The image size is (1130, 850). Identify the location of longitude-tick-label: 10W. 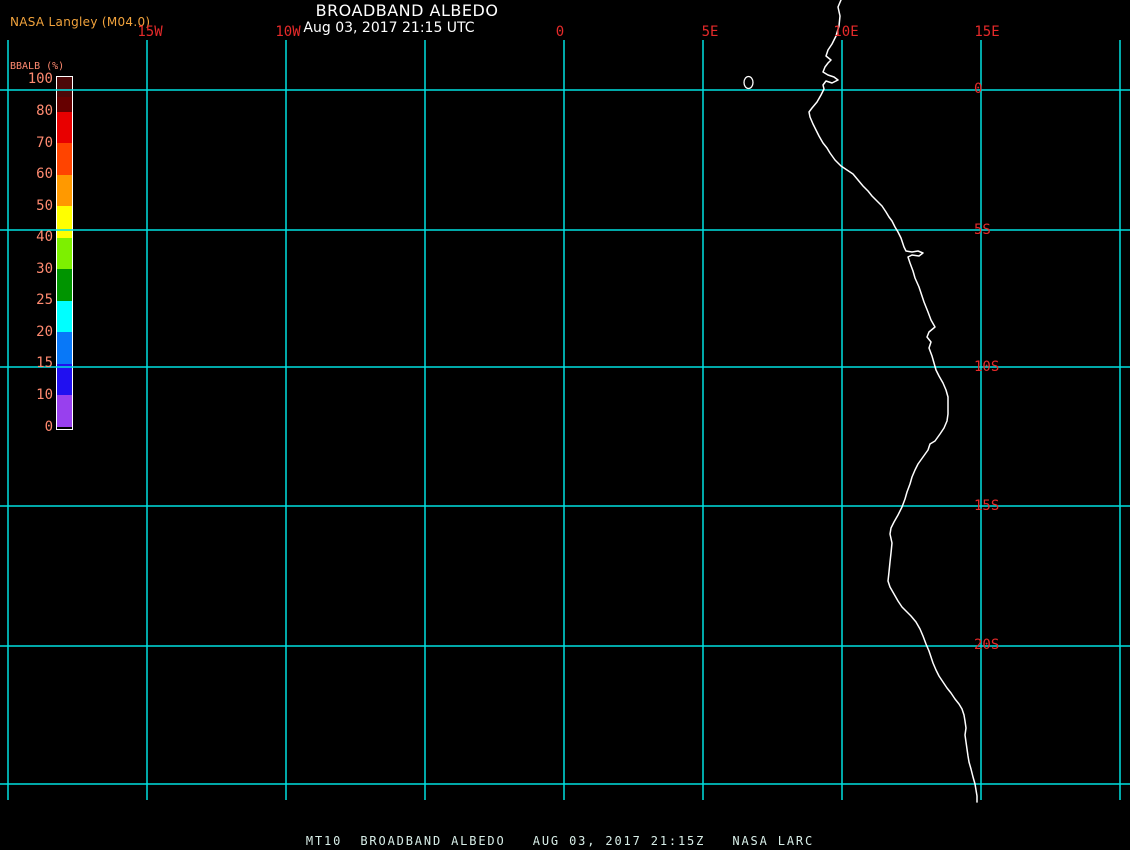
(288, 32).